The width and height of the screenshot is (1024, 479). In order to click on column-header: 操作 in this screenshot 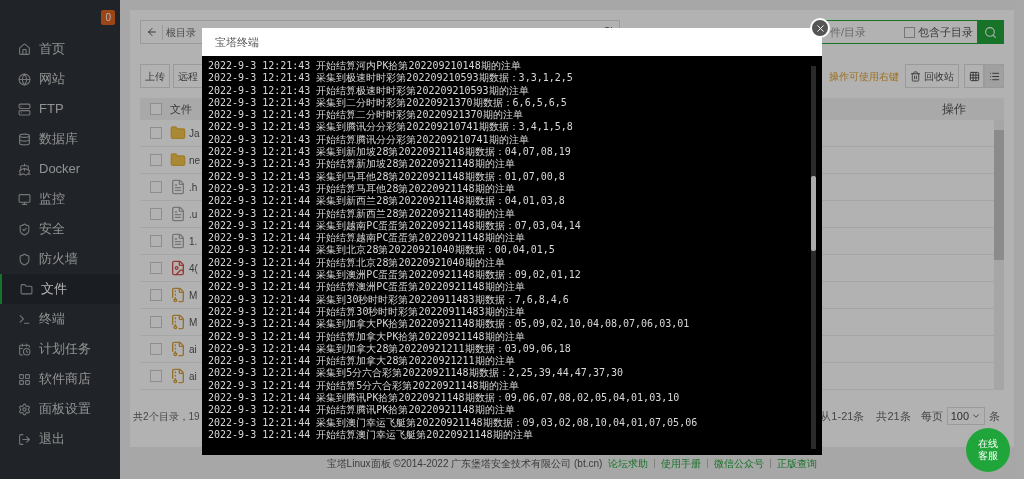, I will do `click(954, 109)`.